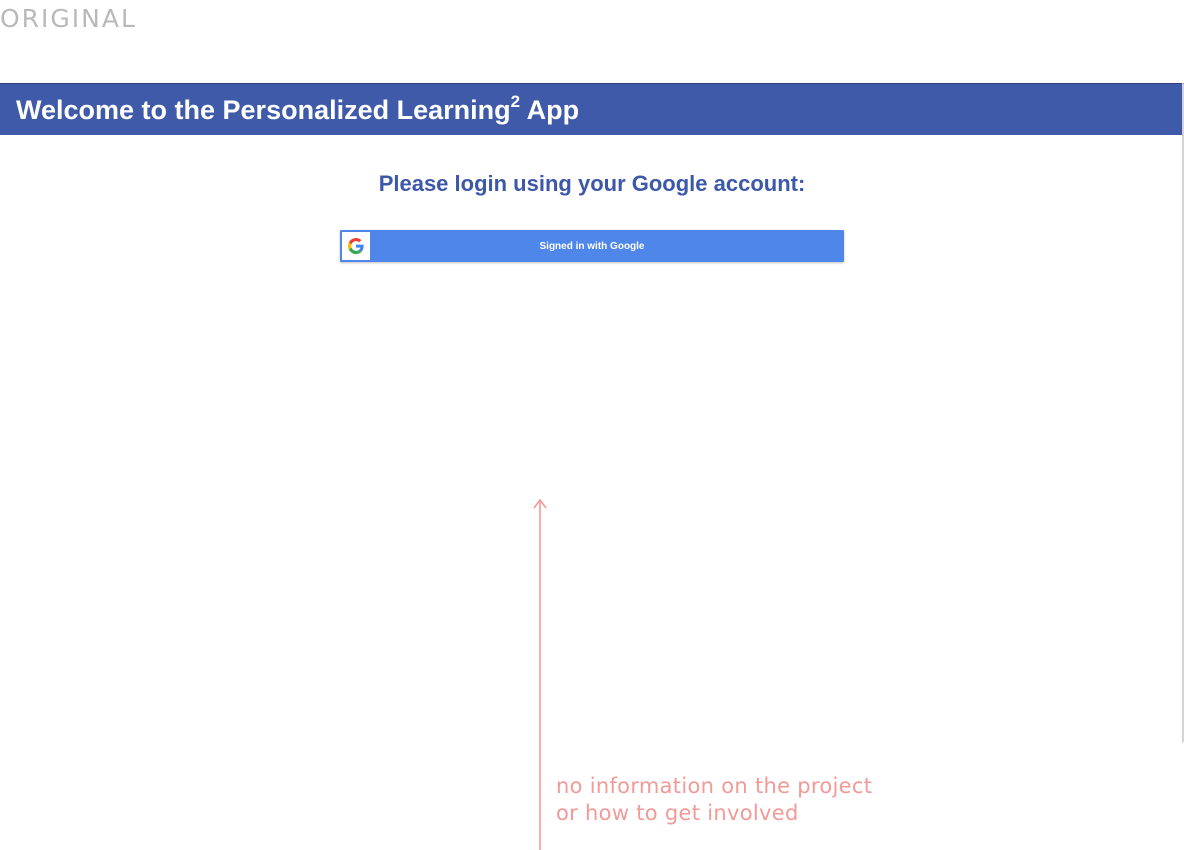 The width and height of the screenshot is (1184, 850). I want to click on annotation-arrow-icon, so click(540, 674).